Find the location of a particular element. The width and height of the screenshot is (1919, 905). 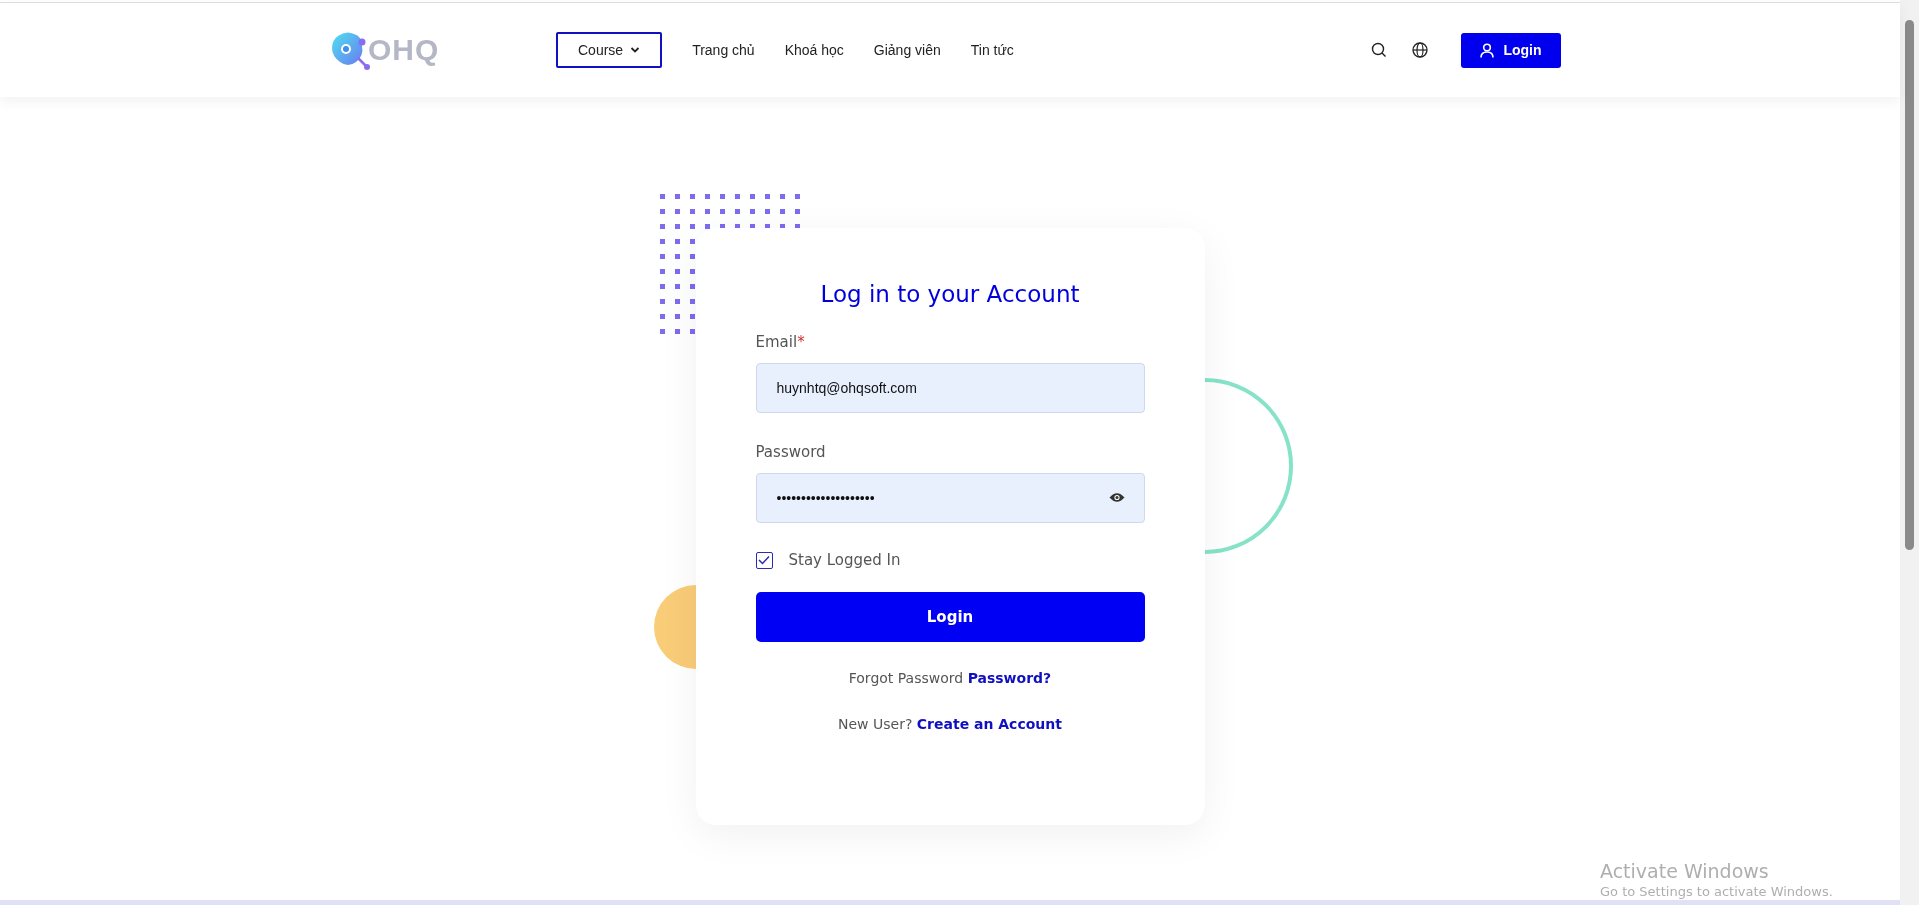

globe-icon is located at coordinates (1420, 50).